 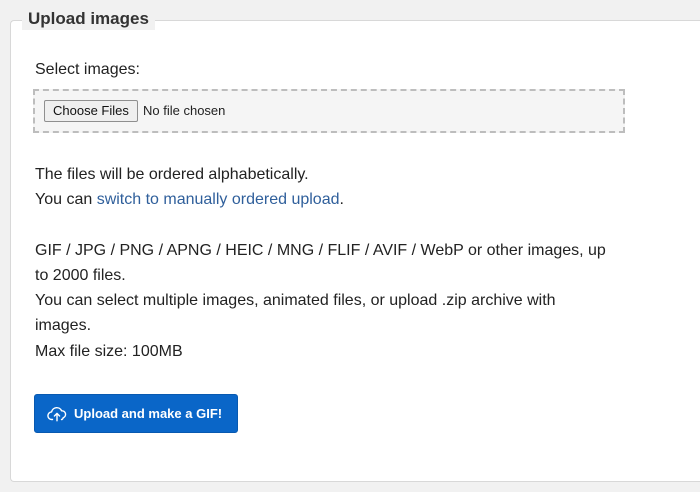 What do you see at coordinates (148, 413) in the screenshot?
I see `upload-button-label: Upload and make a GIF!` at bounding box center [148, 413].